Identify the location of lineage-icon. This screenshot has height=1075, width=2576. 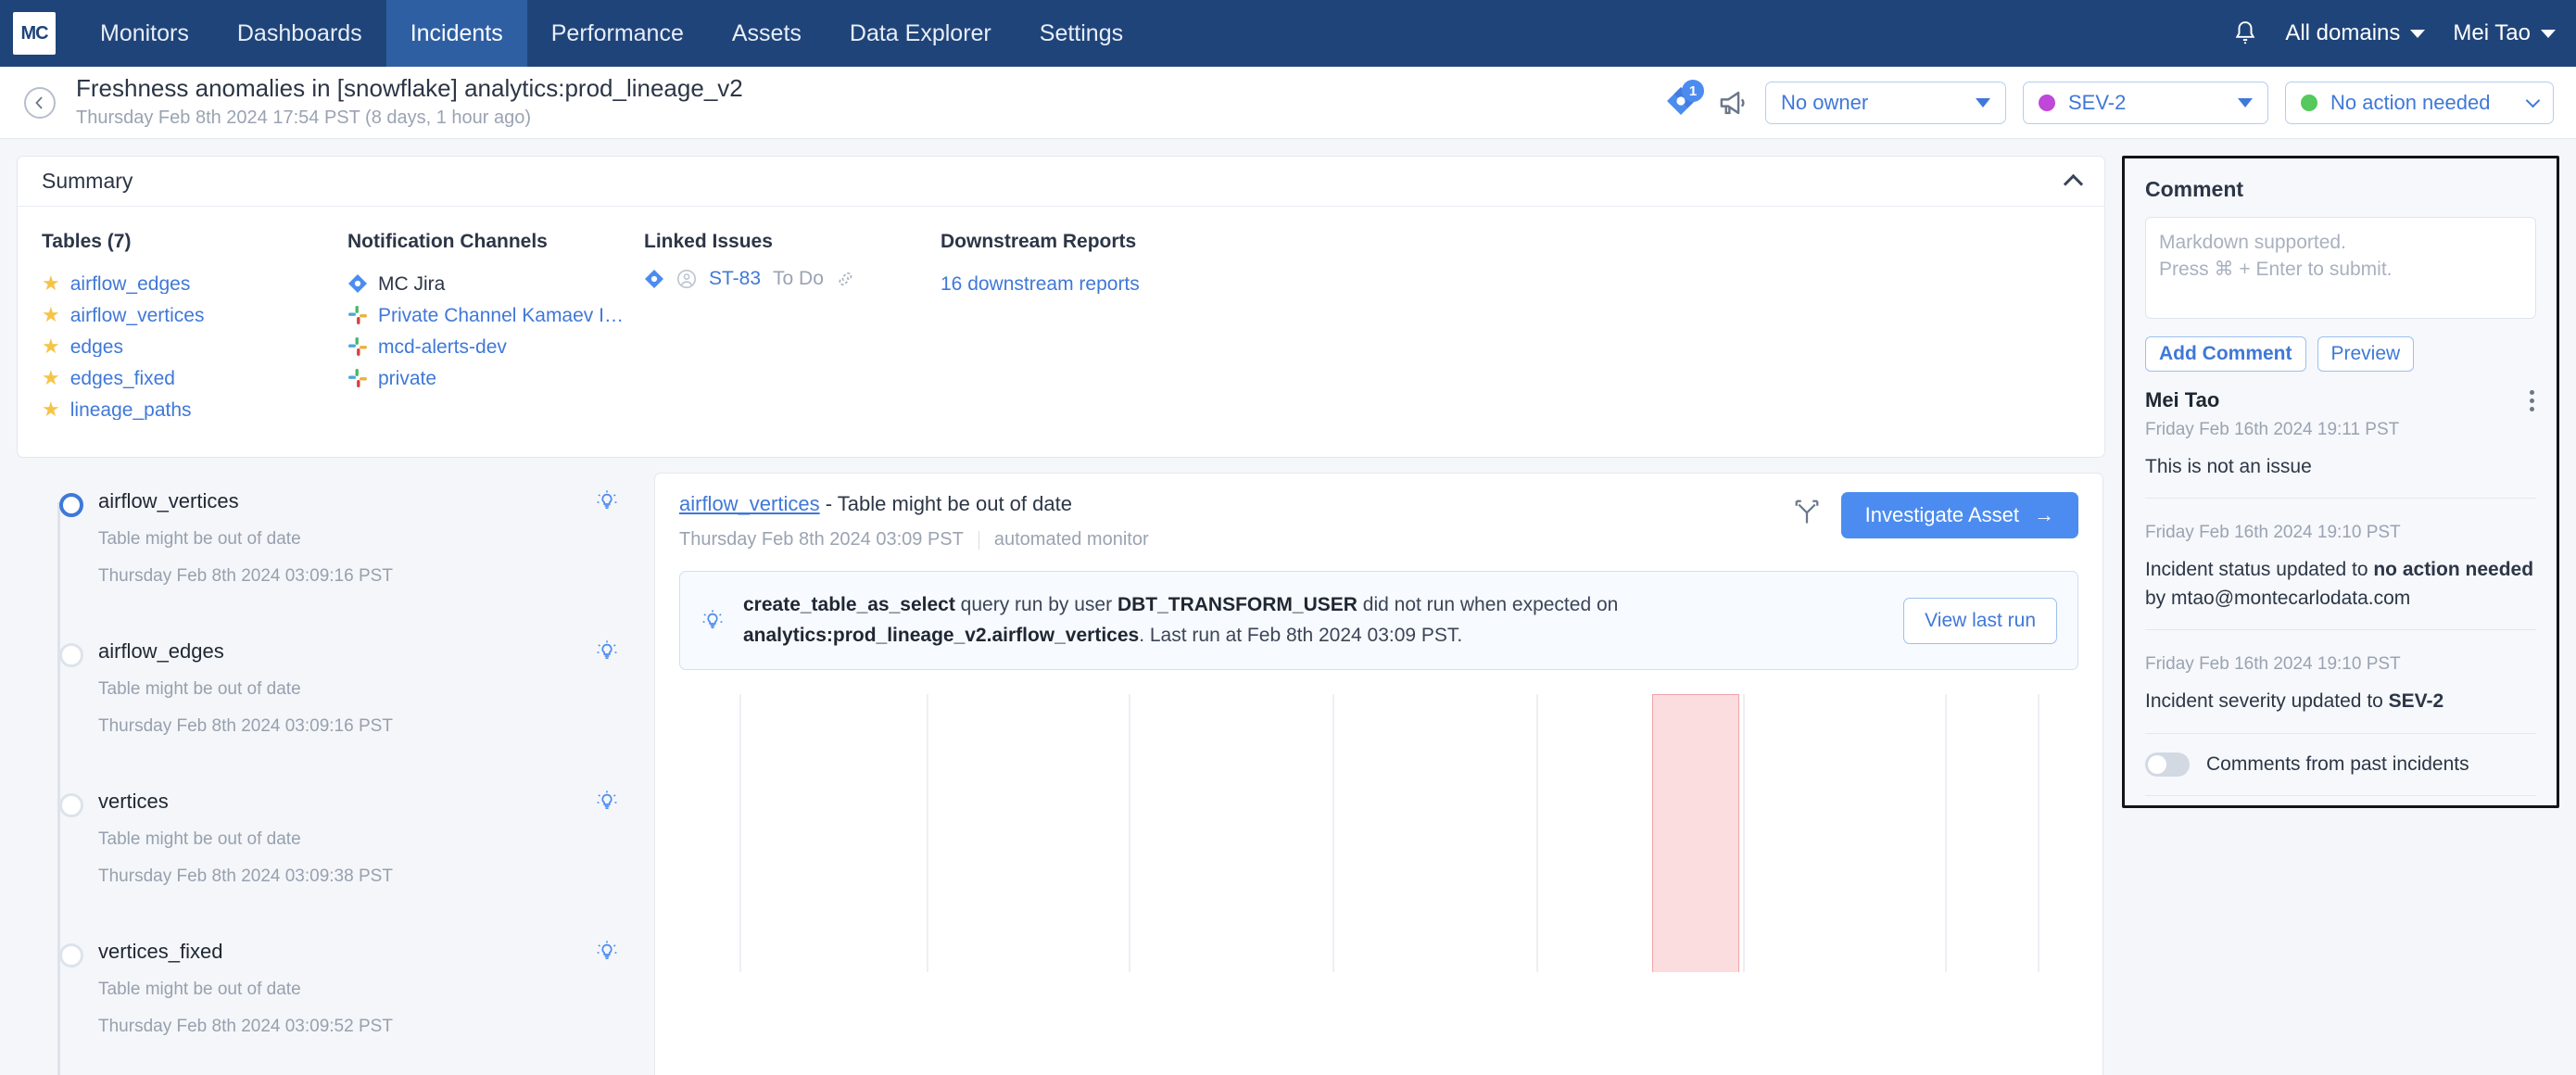
(1807, 512).